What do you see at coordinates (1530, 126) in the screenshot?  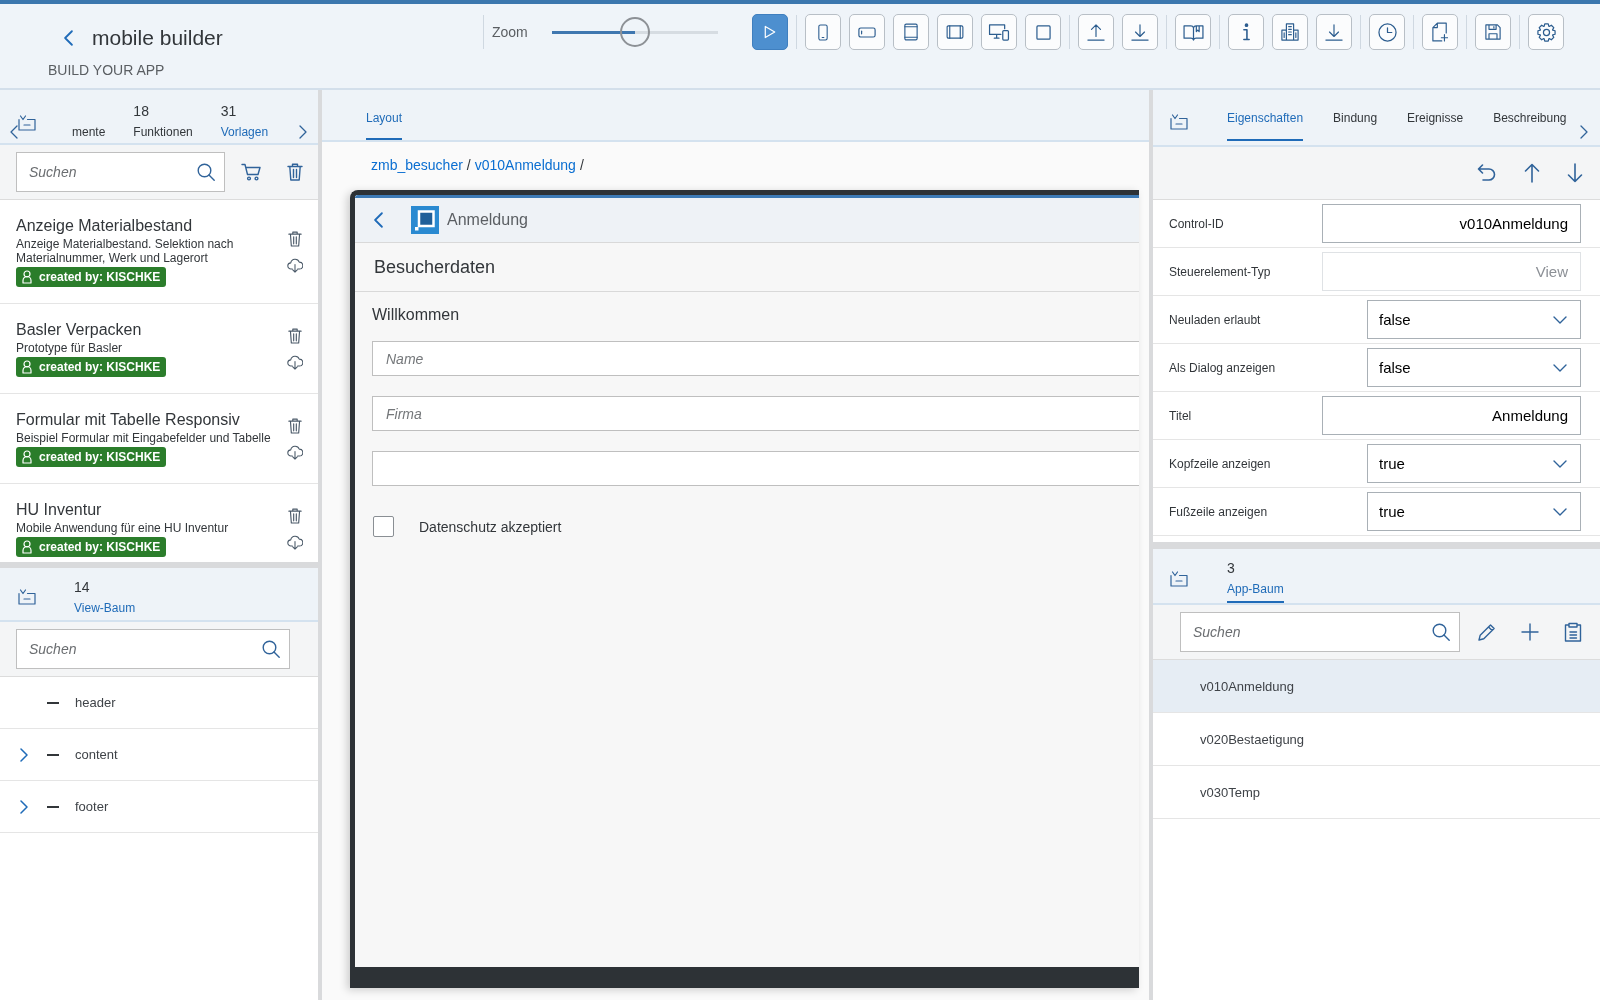 I see `tab: Beschreibung` at bounding box center [1530, 126].